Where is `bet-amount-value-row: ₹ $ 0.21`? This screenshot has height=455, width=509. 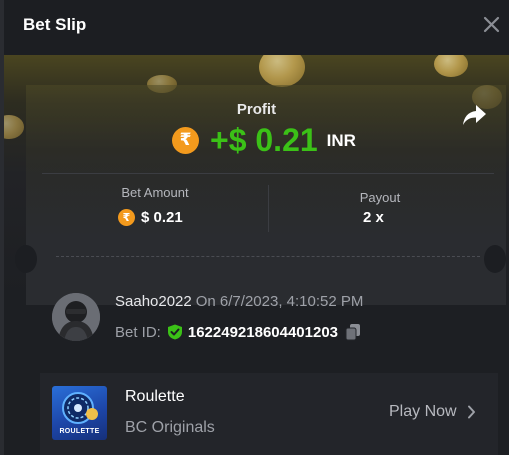
bet-amount-value-row: ₹ $ 0.21 is located at coordinates (150, 217).